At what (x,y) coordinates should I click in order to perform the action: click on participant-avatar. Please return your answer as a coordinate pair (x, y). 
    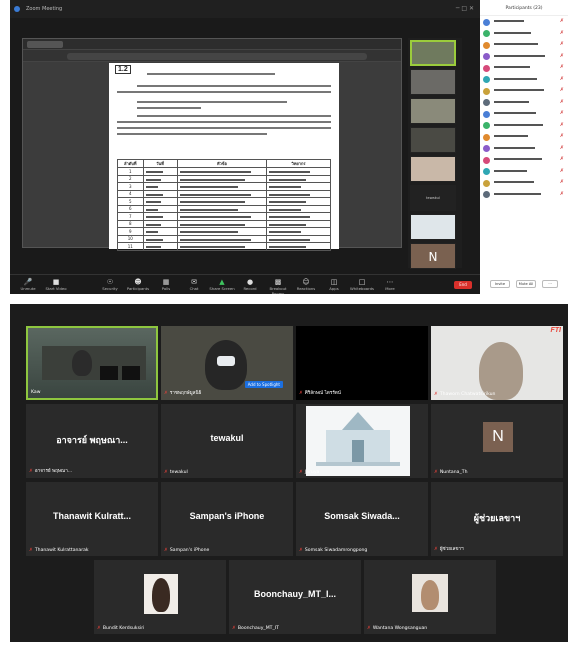
    Looking at the image, I should click on (486, 194).